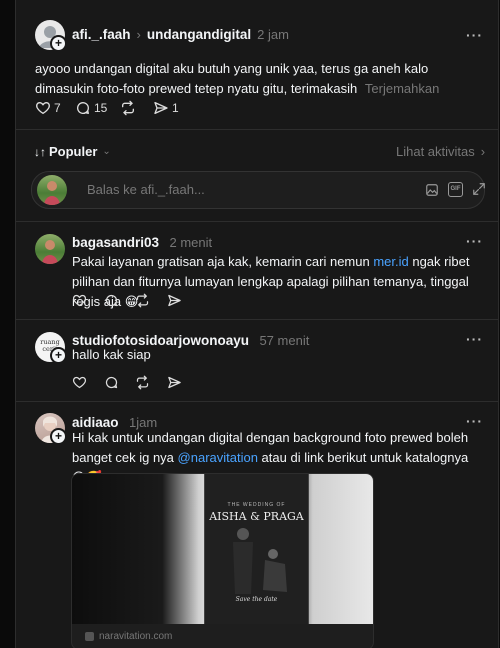  What do you see at coordinates (260, 561) in the screenshot?
I see `couple-photo` at bounding box center [260, 561].